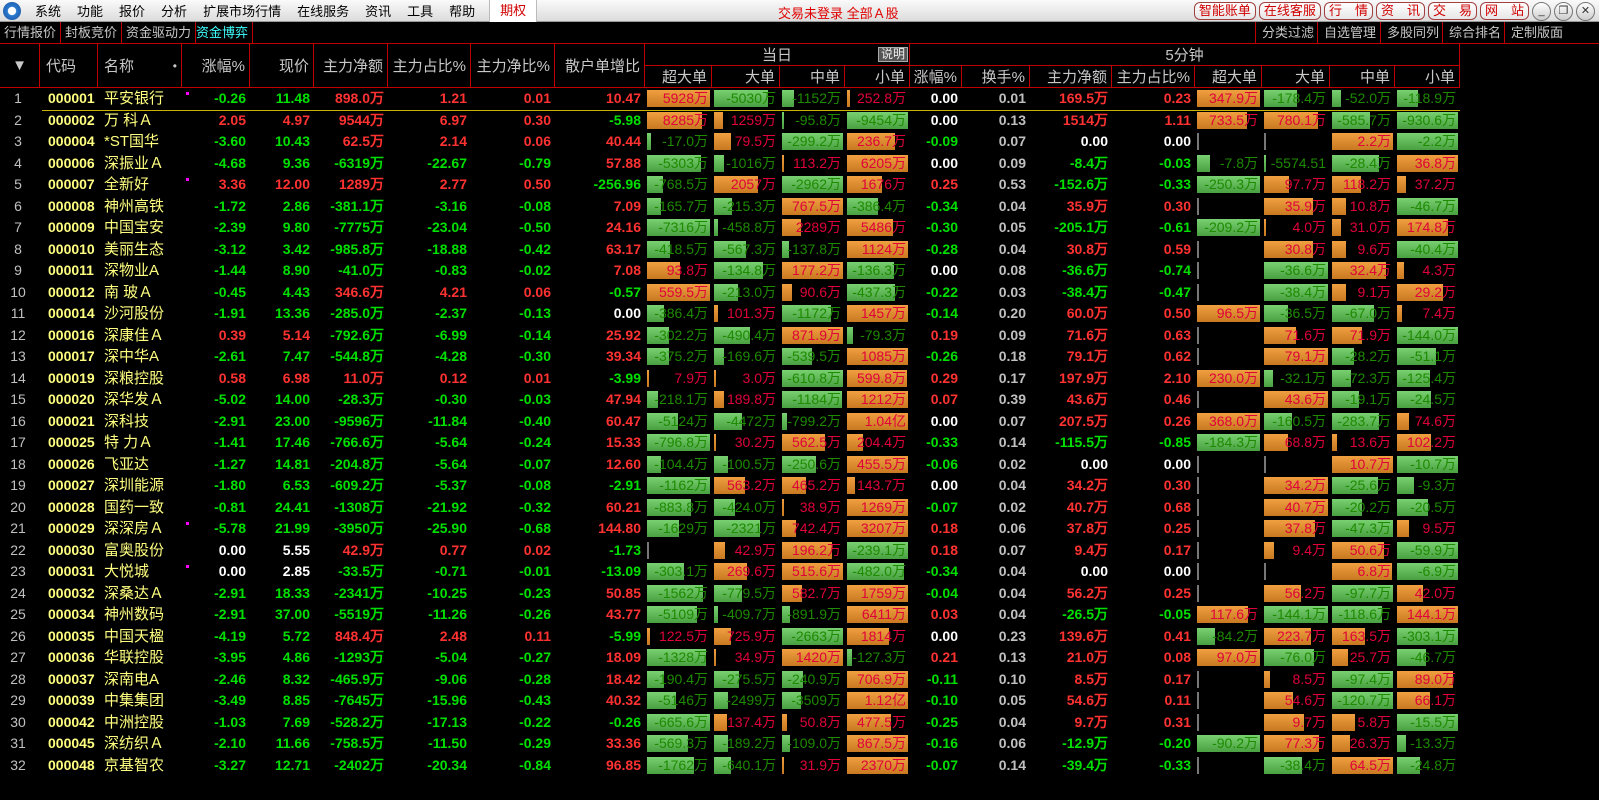  What do you see at coordinates (292, 463) in the screenshot?
I see `price: 14.81` at bounding box center [292, 463].